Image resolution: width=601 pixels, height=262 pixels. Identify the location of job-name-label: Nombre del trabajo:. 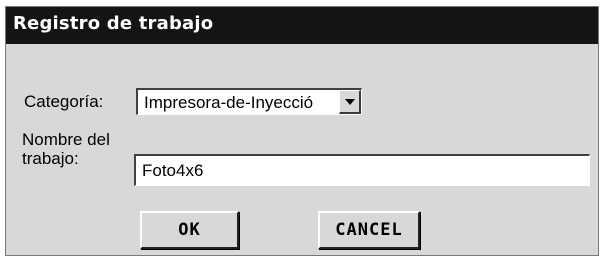
(66, 149).